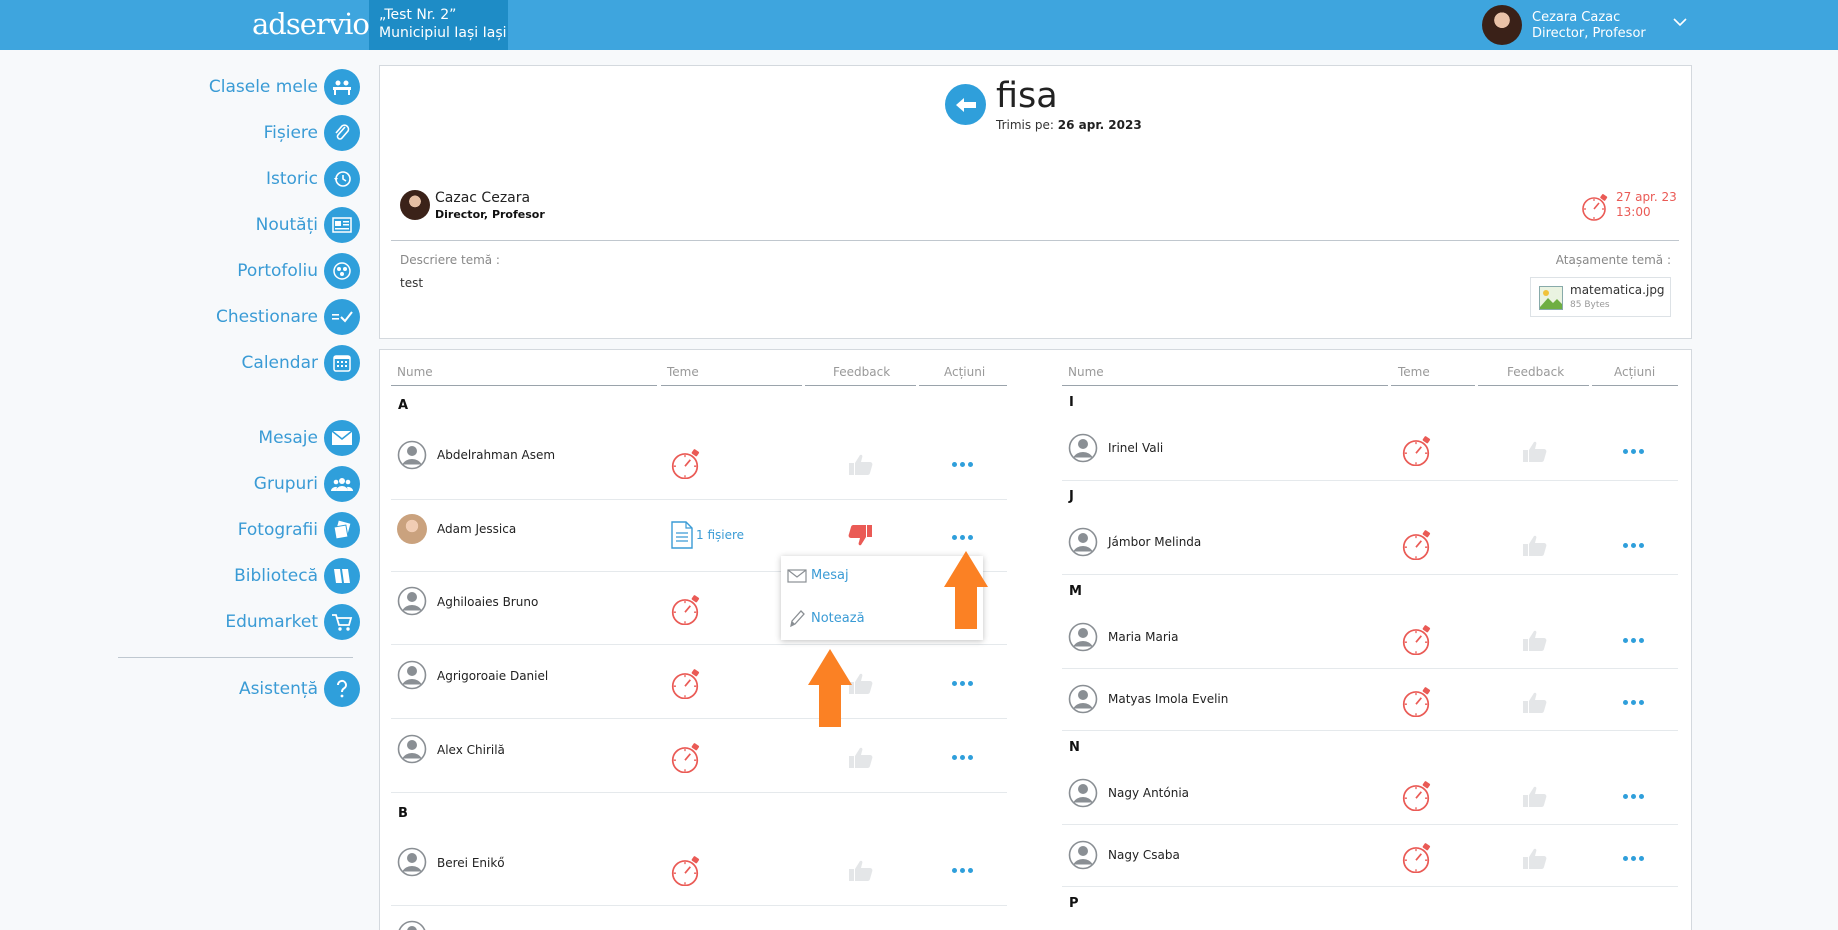  I want to click on student-name: Nagy Csaba, so click(1144, 855).